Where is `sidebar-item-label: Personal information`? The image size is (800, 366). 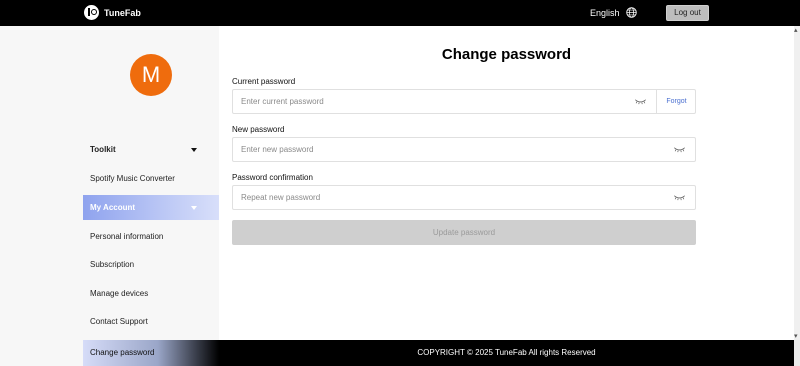 sidebar-item-label: Personal information is located at coordinates (127, 236).